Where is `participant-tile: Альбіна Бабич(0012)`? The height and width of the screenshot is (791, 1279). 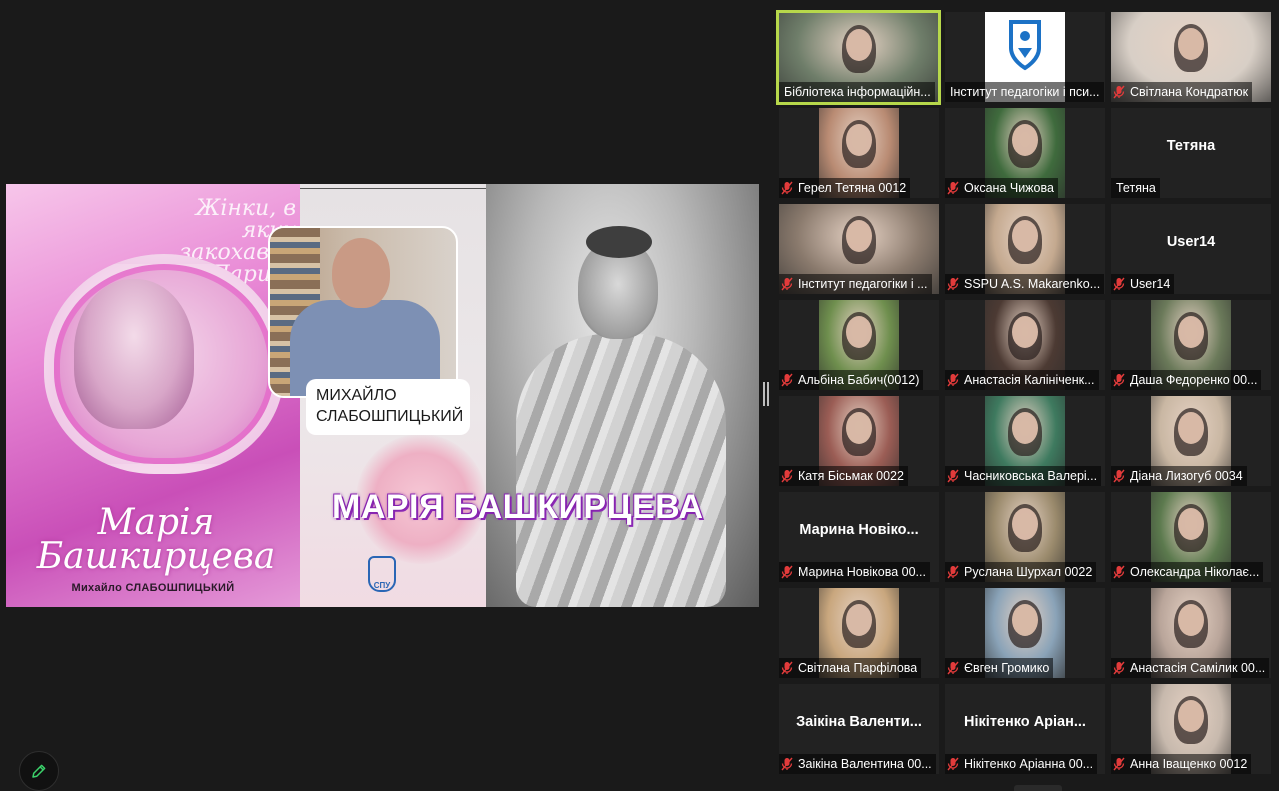 participant-tile: Альбіна Бабич(0012) is located at coordinates (859, 345).